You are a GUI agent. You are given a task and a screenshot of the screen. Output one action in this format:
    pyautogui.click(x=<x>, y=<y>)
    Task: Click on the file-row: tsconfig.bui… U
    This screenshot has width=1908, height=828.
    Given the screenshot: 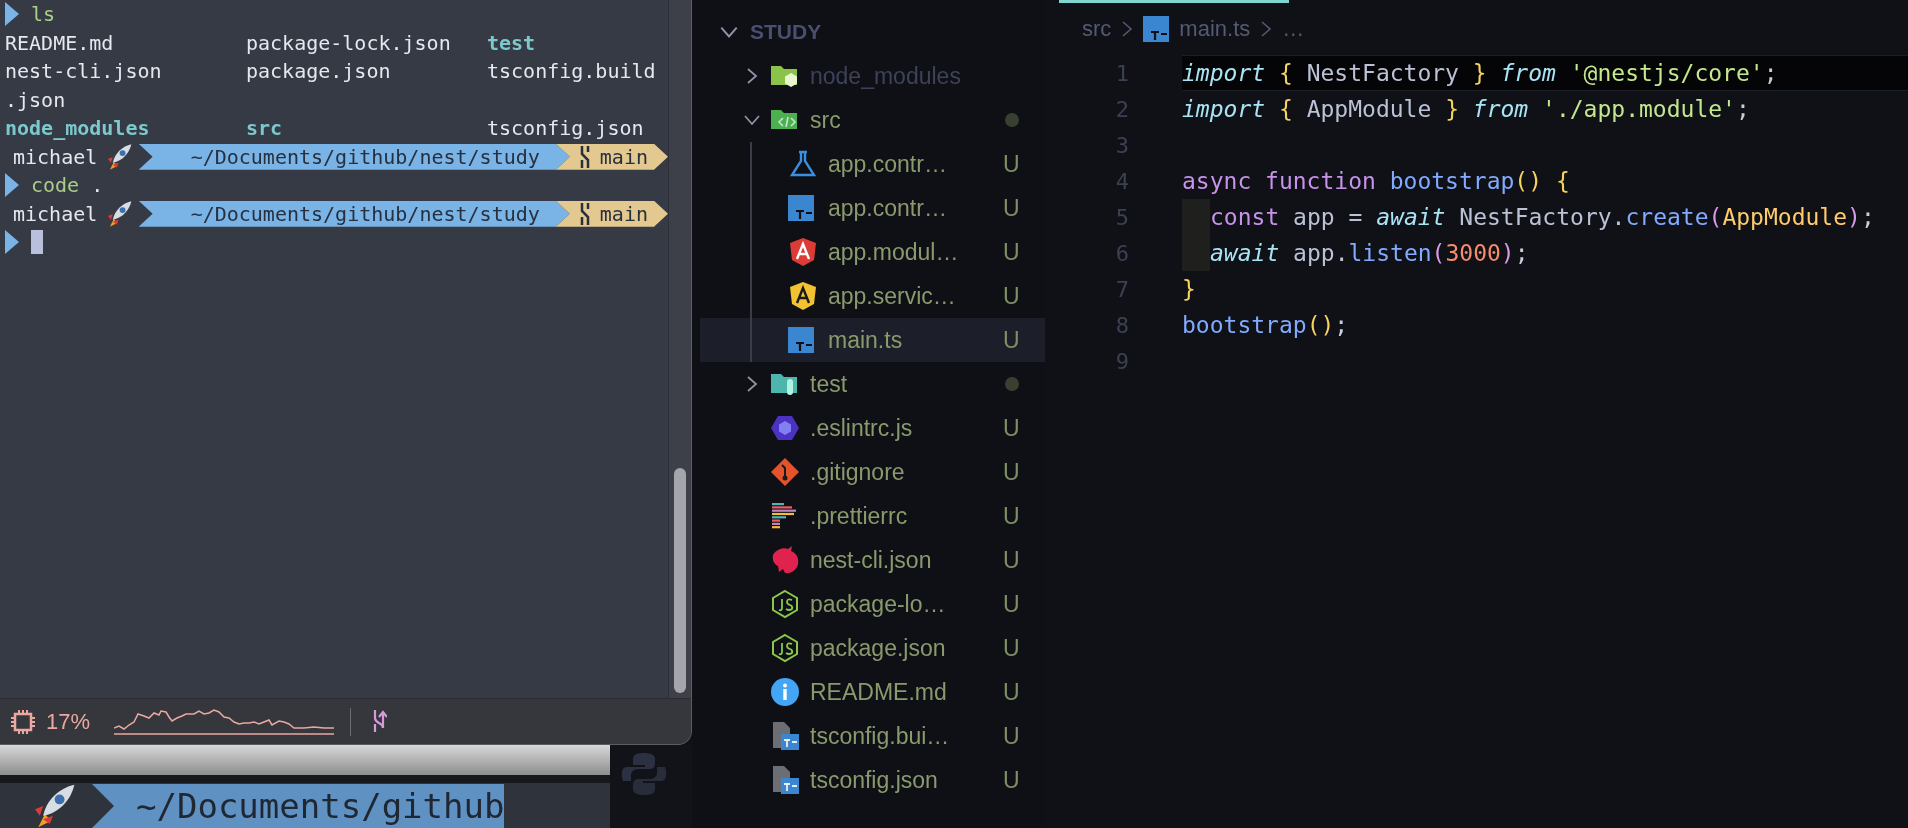 What is the action you would take?
    pyautogui.click(x=872, y=736)
    